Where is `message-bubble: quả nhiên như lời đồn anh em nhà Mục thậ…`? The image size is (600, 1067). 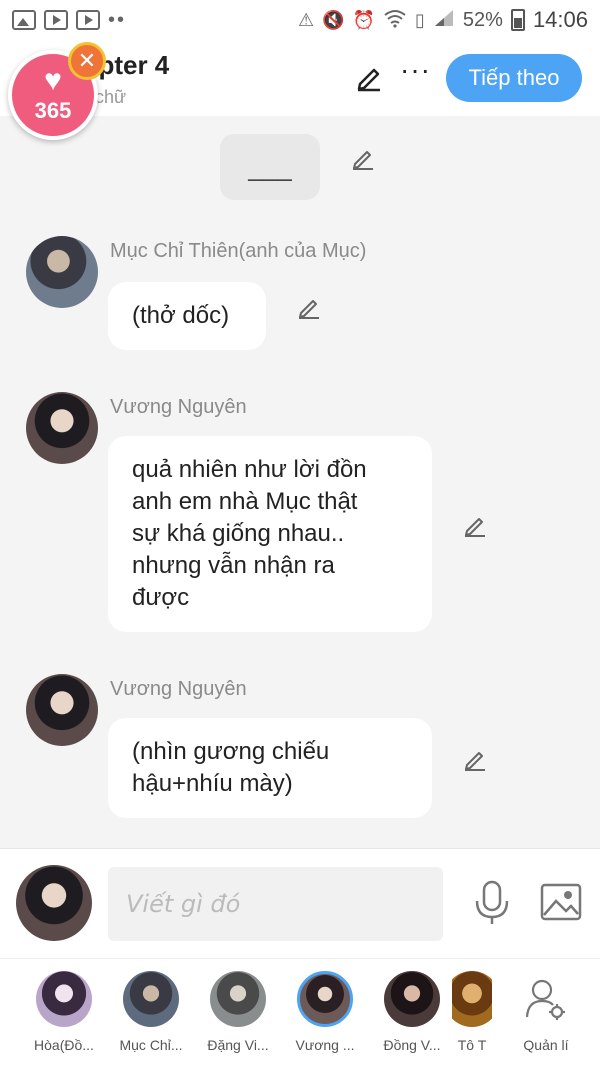
message-bubble: quả nhiên như lời đồn anh em nhà Mục thậ… is located at coordinates (270, 534).